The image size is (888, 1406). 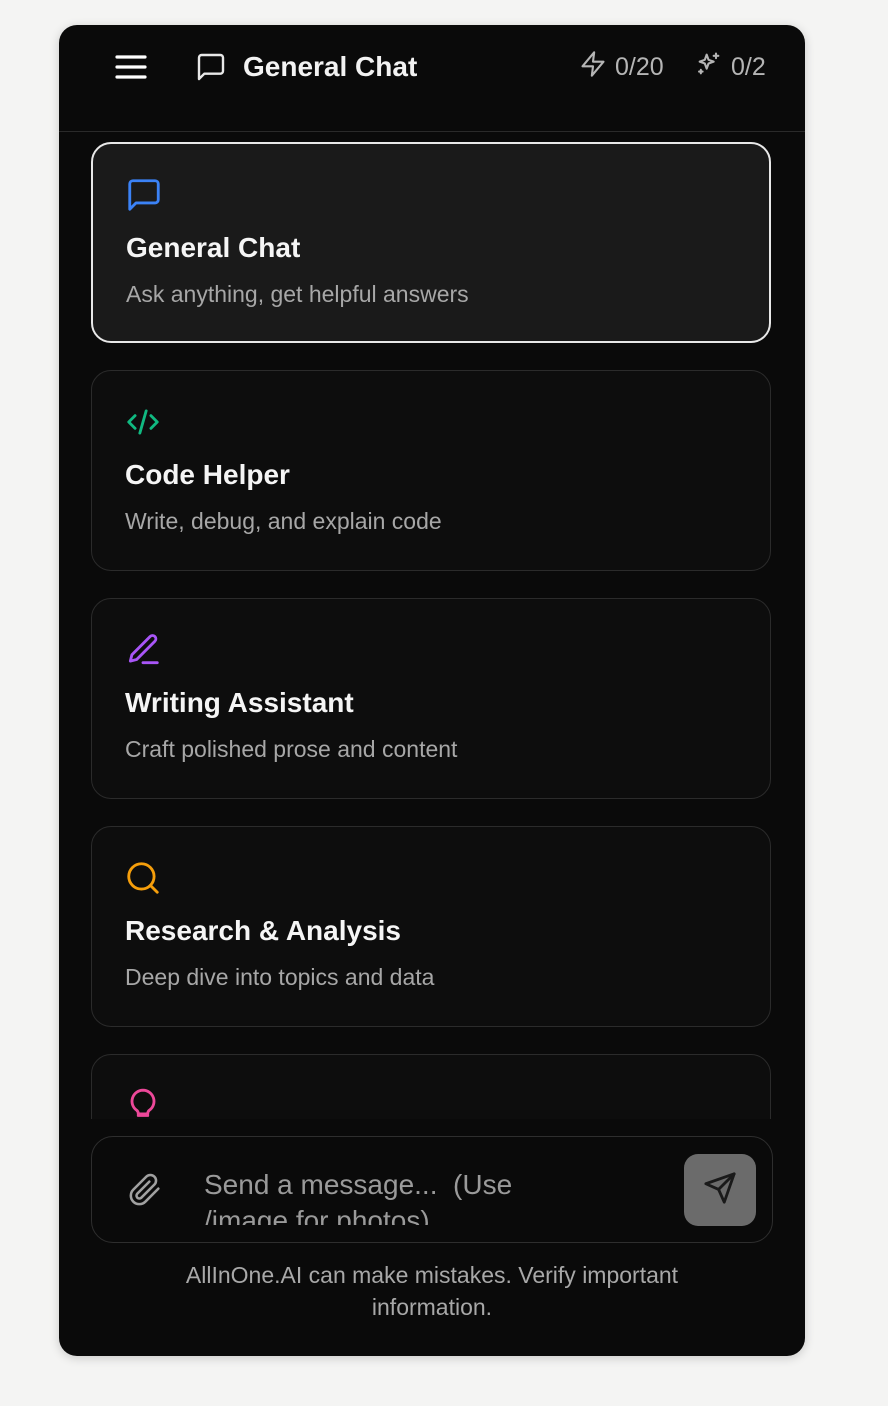 What do you see at coordinates (131, 67) in the screenshot?
I see `hamburger-menu-icon` at bounding box center [131, 67].